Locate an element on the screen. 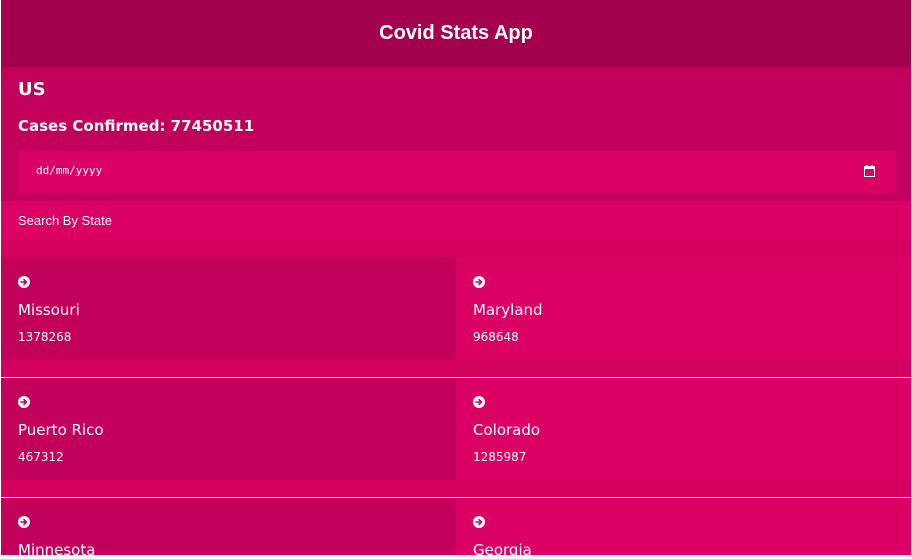 This screenshot has height=559, width=912. state-card-minnesota: Minnesota is located at coordinates (228, 528).